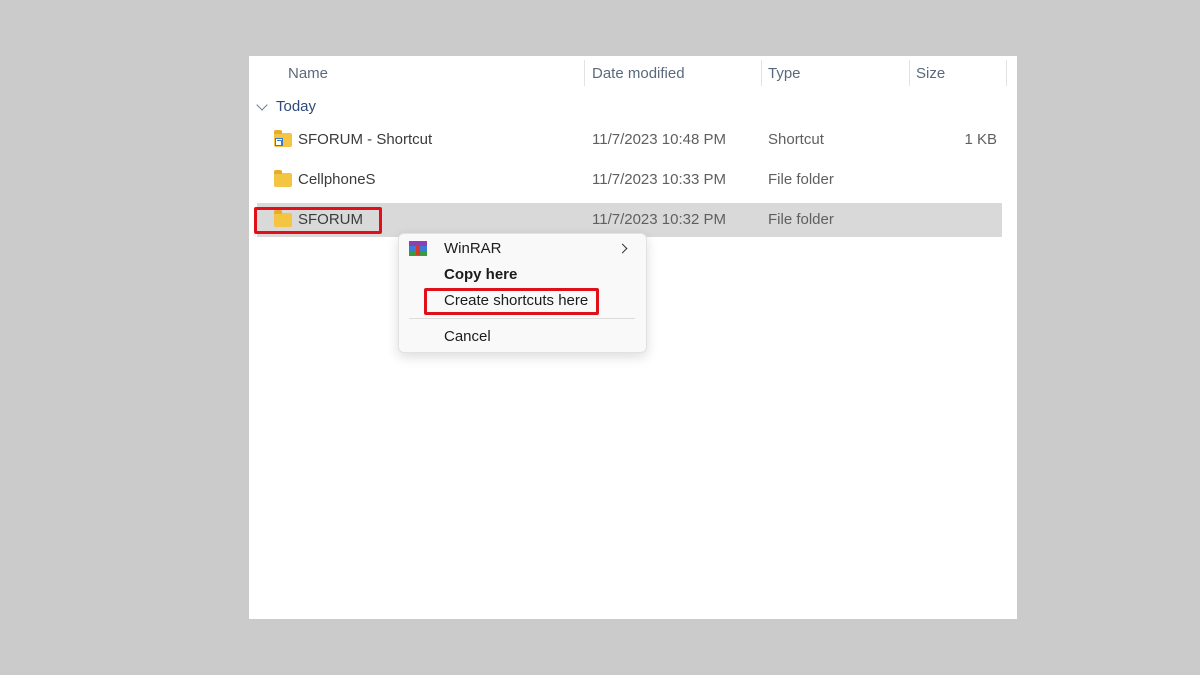 The height and width of the screenshot is (675, 1200). What do you see at coordinates (308, 74) in the screenshot?
I see `column-header-name: Name` at bounding box center [308, 74].